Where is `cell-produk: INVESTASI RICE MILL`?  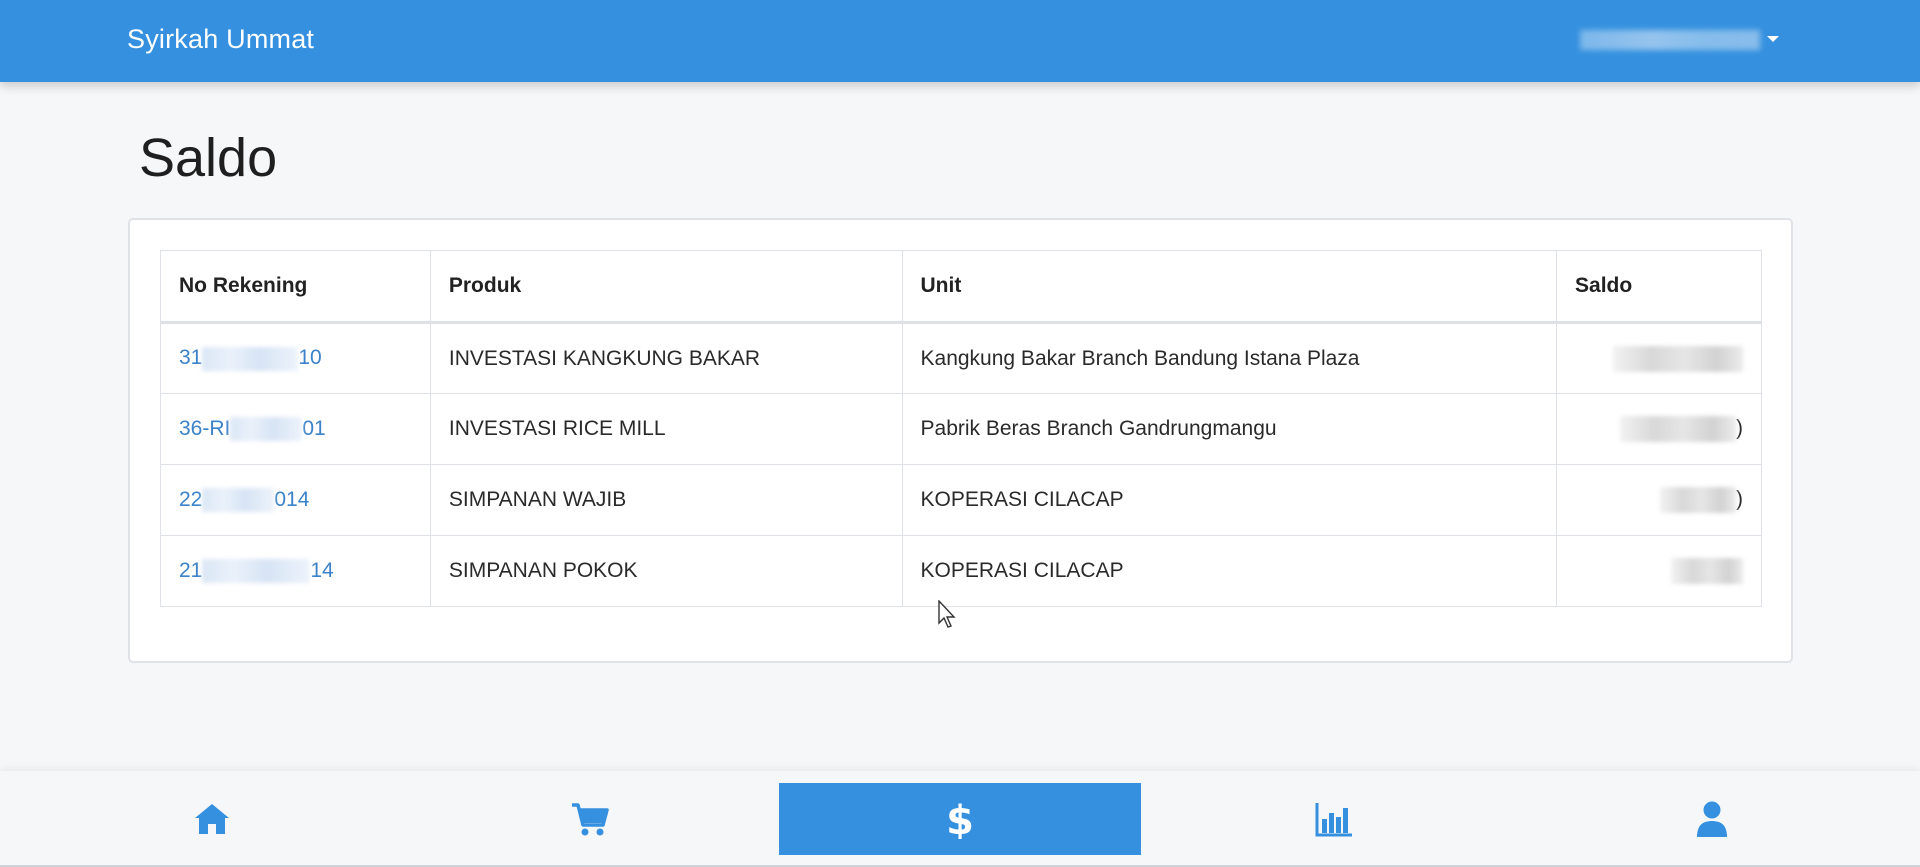 cell-produk: INVESTASI RICE MILL is located at coordinates (666, 429).